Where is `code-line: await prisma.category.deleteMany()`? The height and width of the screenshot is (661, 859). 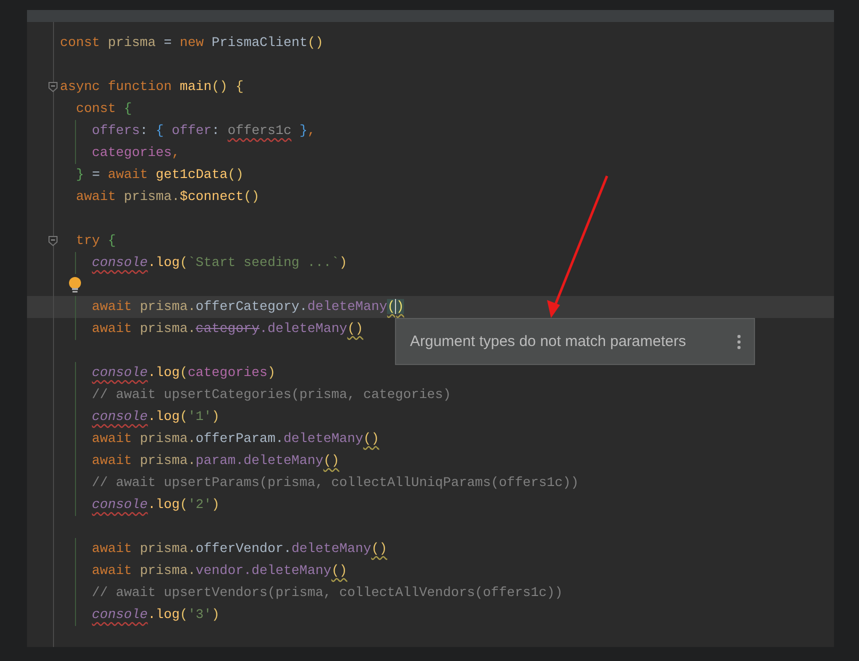 code-line: await prisma.category.deleteMany() is located at coordinates (227, 328).